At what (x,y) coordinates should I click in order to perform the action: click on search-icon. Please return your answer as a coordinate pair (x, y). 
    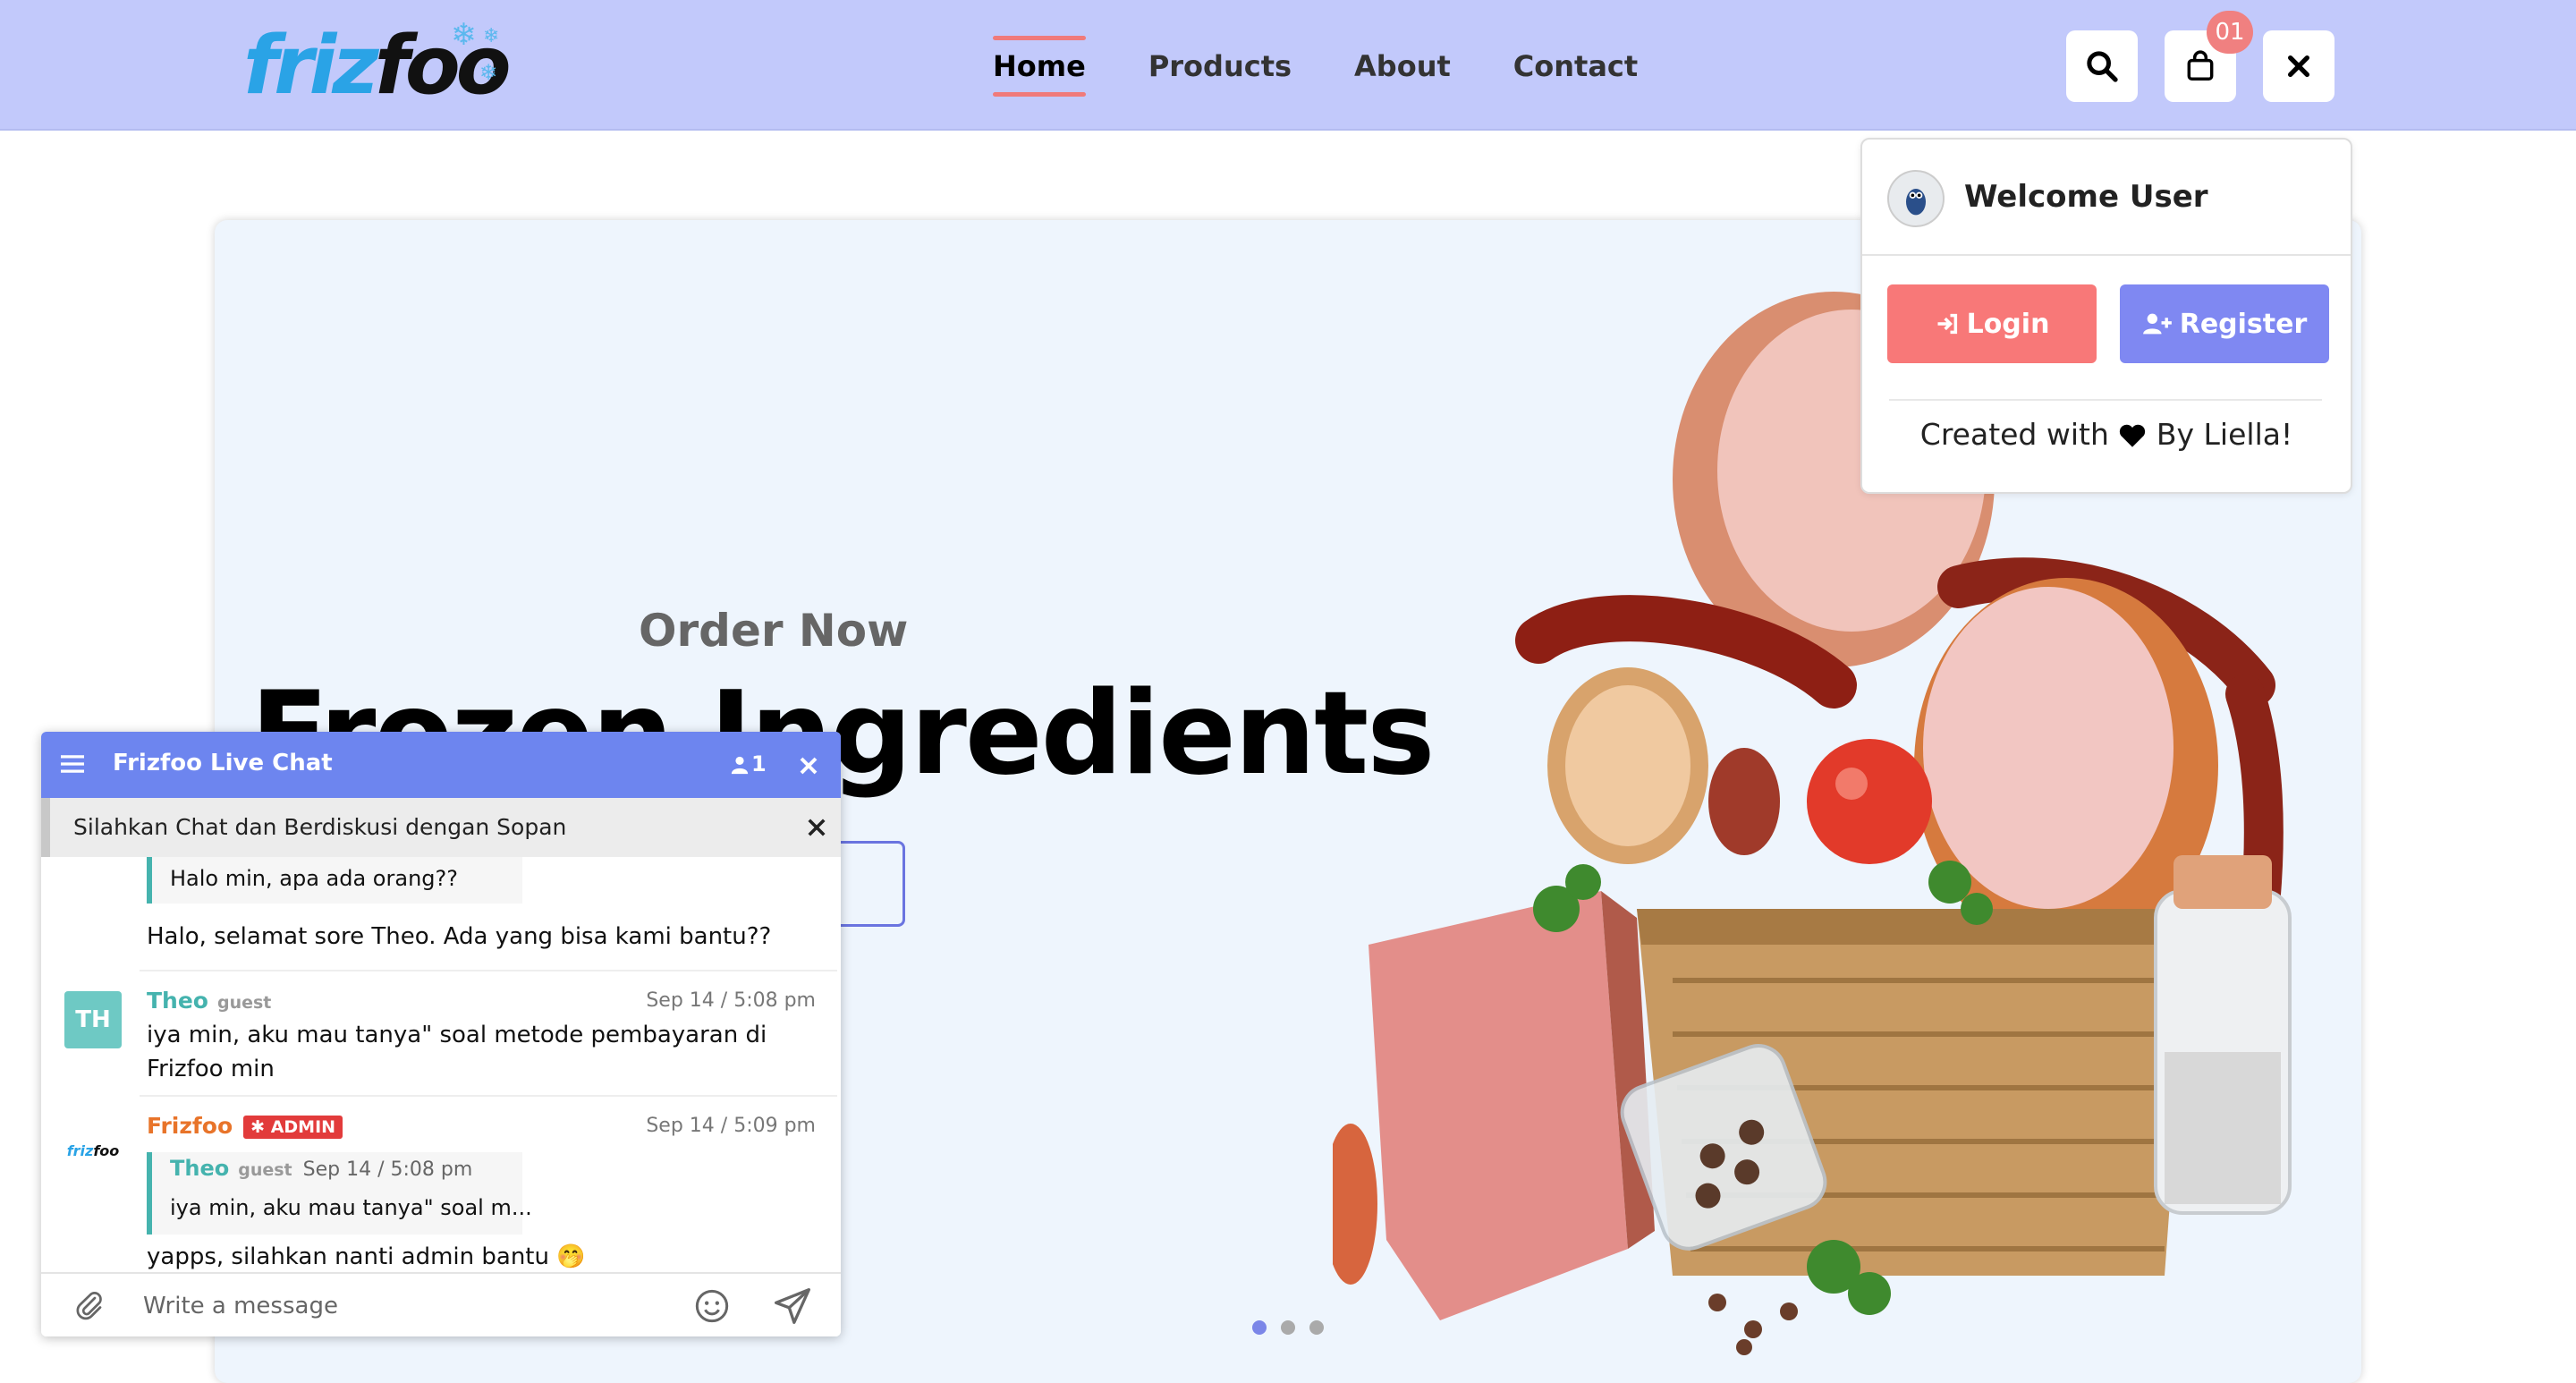
    Looking at the image, I should click on (2102, 66).